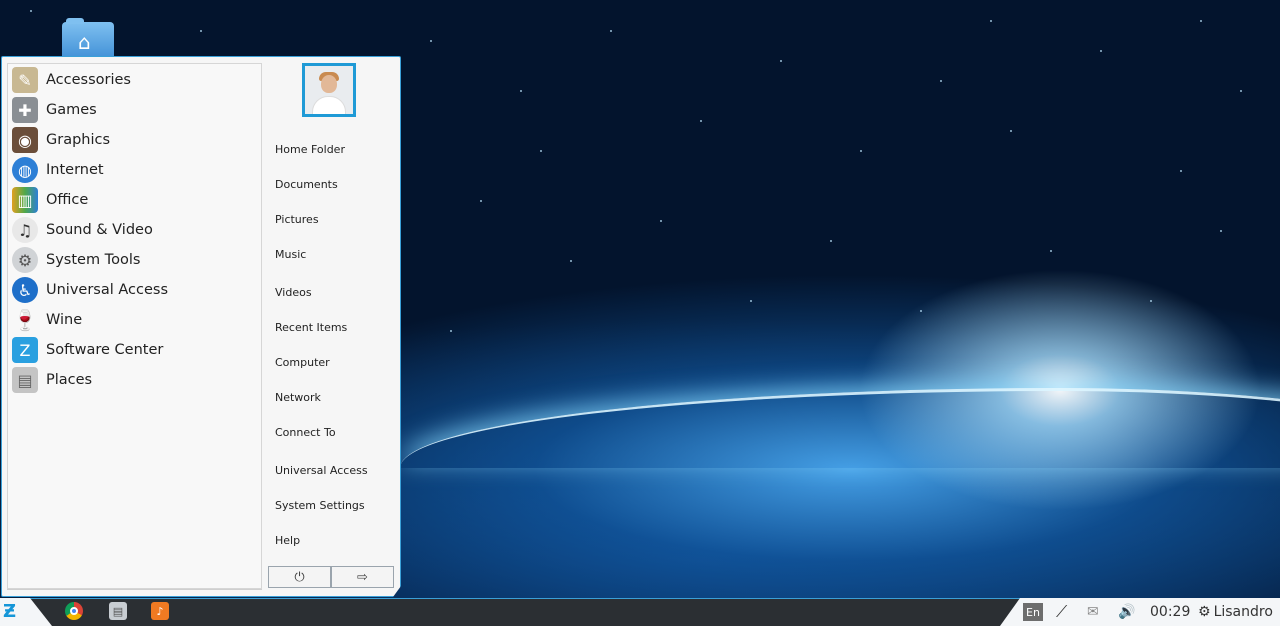 The width and height of the screenshot is (1280, 626). I want to click on logout-icon: ⇨, so click(362, 577).